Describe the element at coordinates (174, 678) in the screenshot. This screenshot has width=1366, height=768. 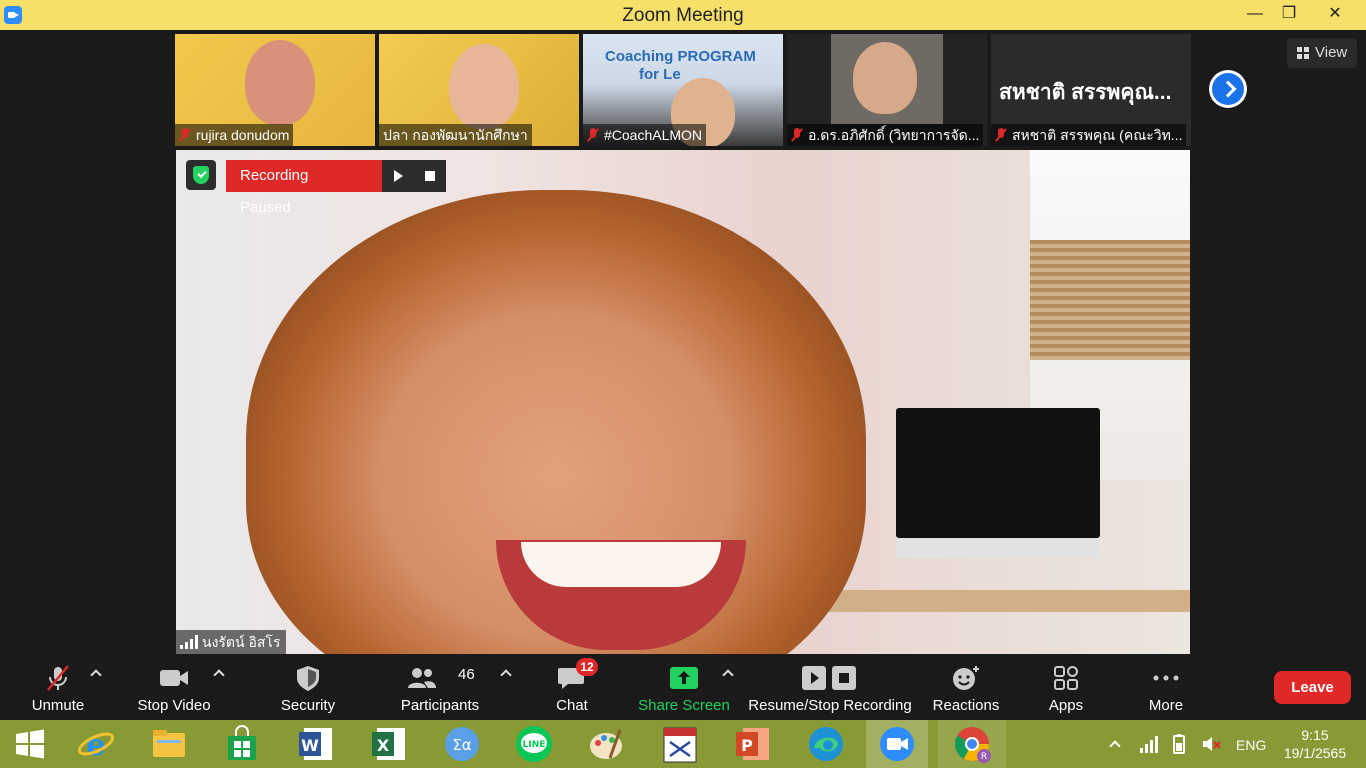
I see `video-camera-icon` at that location.